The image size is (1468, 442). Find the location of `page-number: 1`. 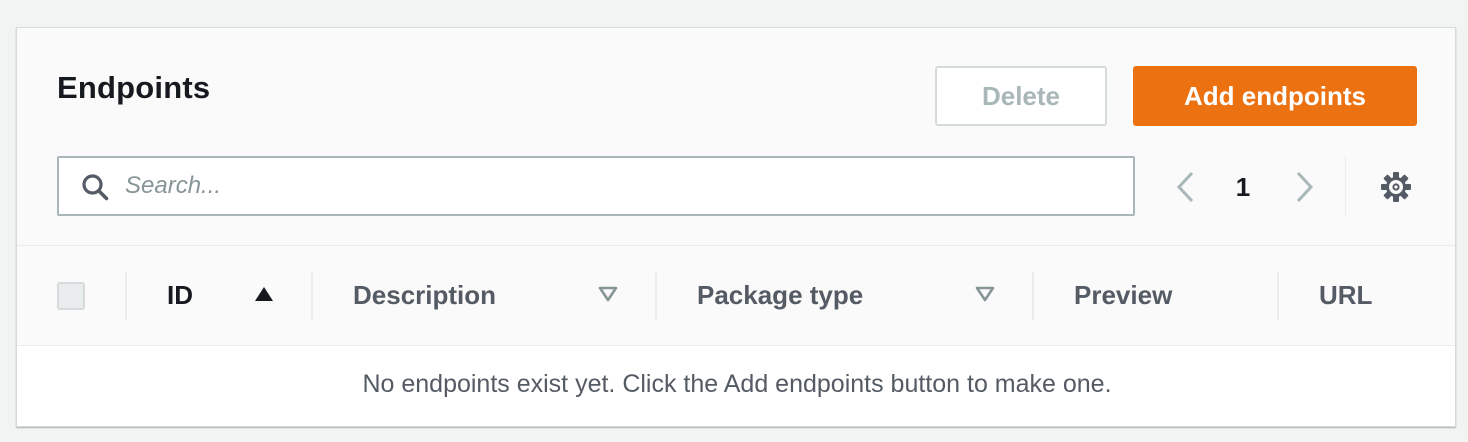

page-number: 1 is located at coordinates (1243, 187).